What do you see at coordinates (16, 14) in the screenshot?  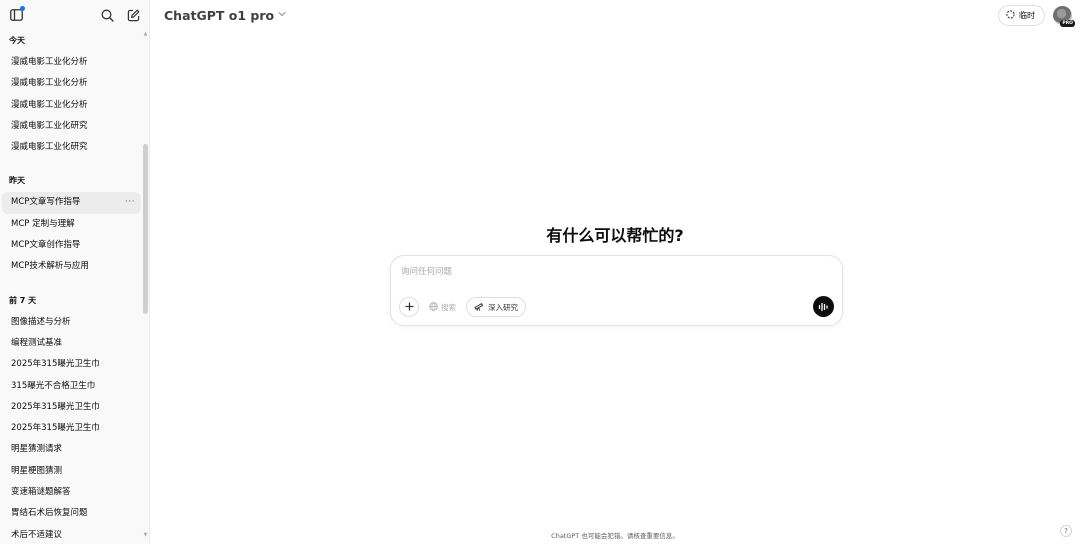 I see `sidebar-toggle-icon` at bounding box center [16, 14].